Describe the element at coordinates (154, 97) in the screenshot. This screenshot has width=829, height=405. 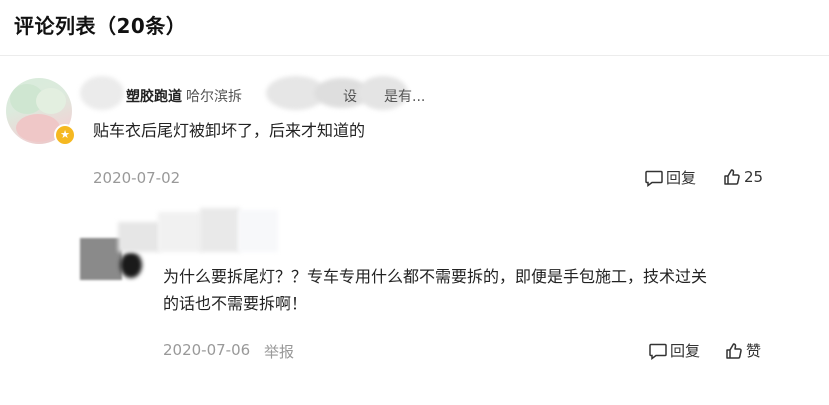
I see `username: 塑胶跑道` at that location.